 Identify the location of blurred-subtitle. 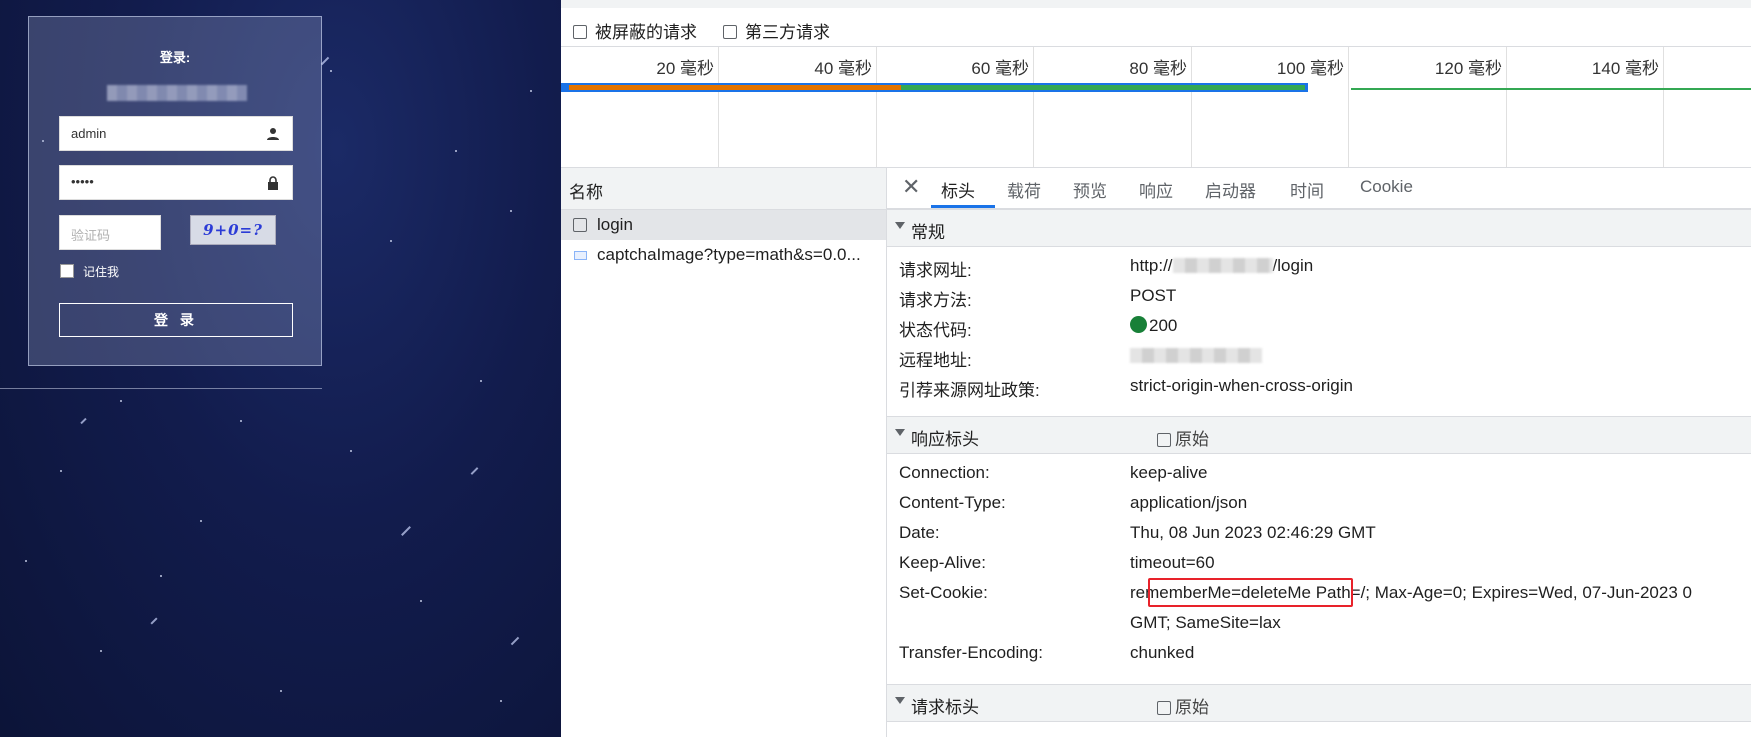
(177, 93).